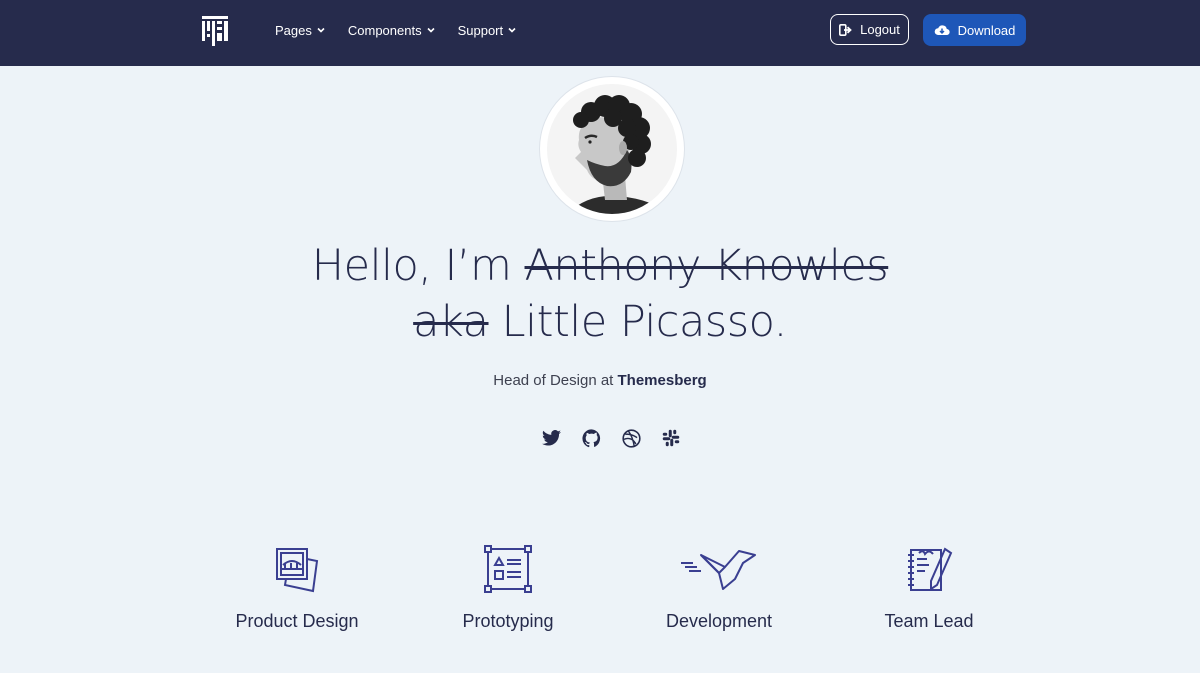  I want to click on profile-photo, so click(612, 149).